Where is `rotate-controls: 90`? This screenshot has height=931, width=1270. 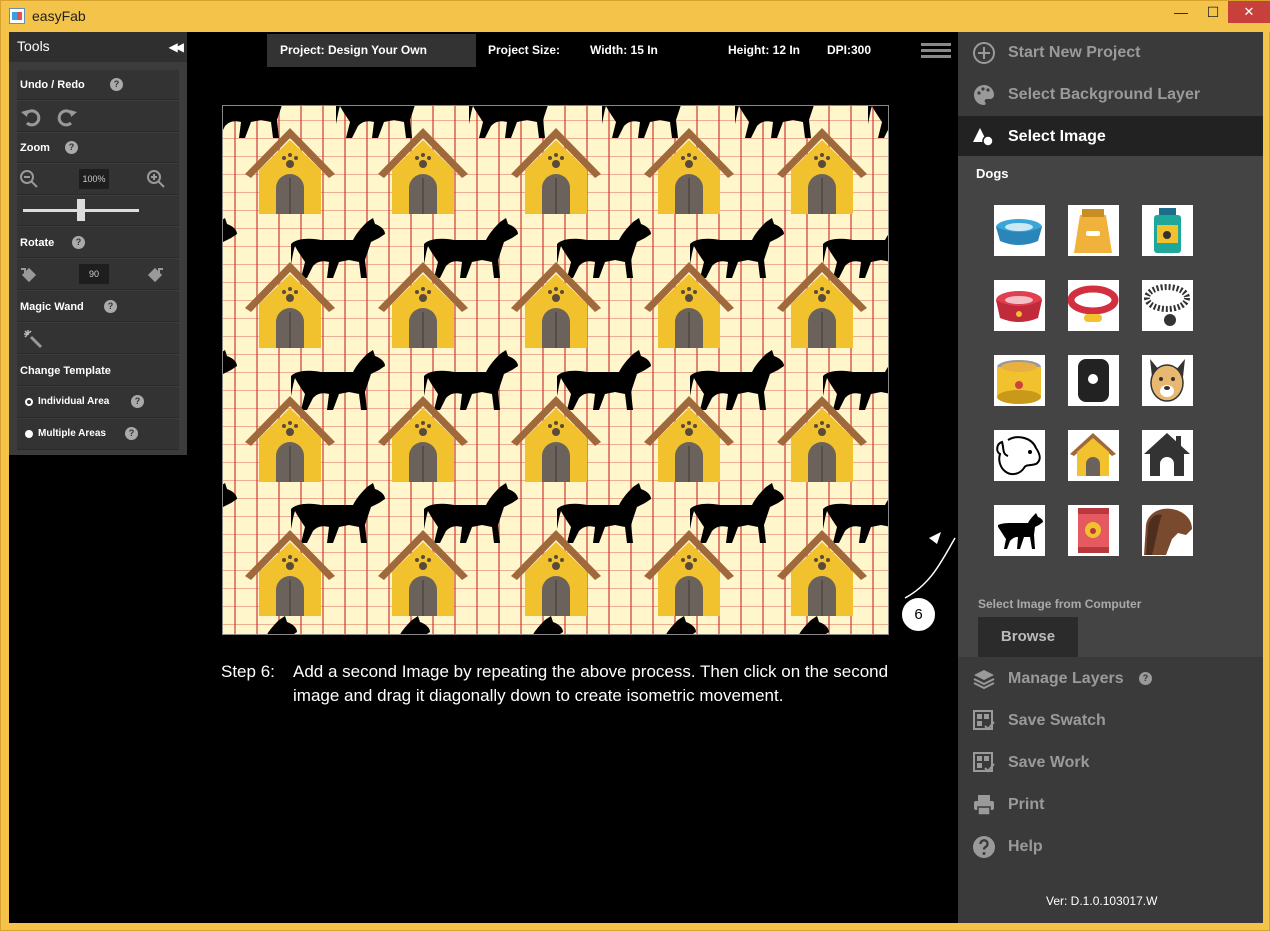
rotate-controls: 90 is located at coordinates (98, 274).